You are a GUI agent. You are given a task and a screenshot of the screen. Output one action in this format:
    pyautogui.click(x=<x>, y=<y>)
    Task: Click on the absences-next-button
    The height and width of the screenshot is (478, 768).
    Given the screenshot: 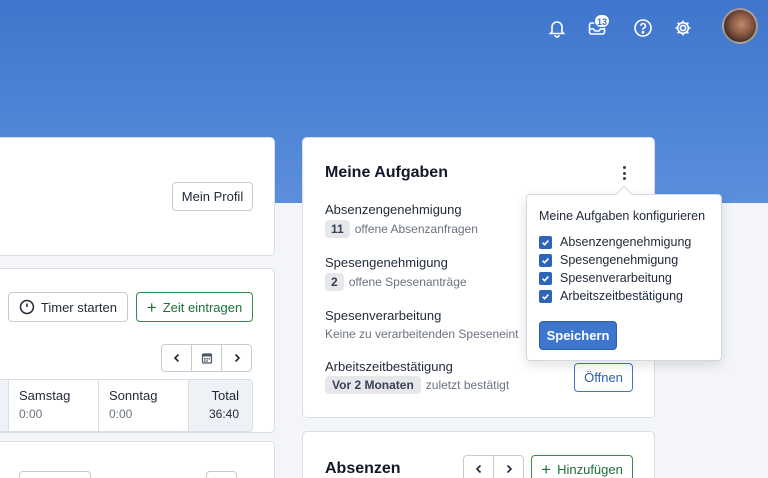 What is the action you would take?
    pyautogui.click(x=508, y=466)
    